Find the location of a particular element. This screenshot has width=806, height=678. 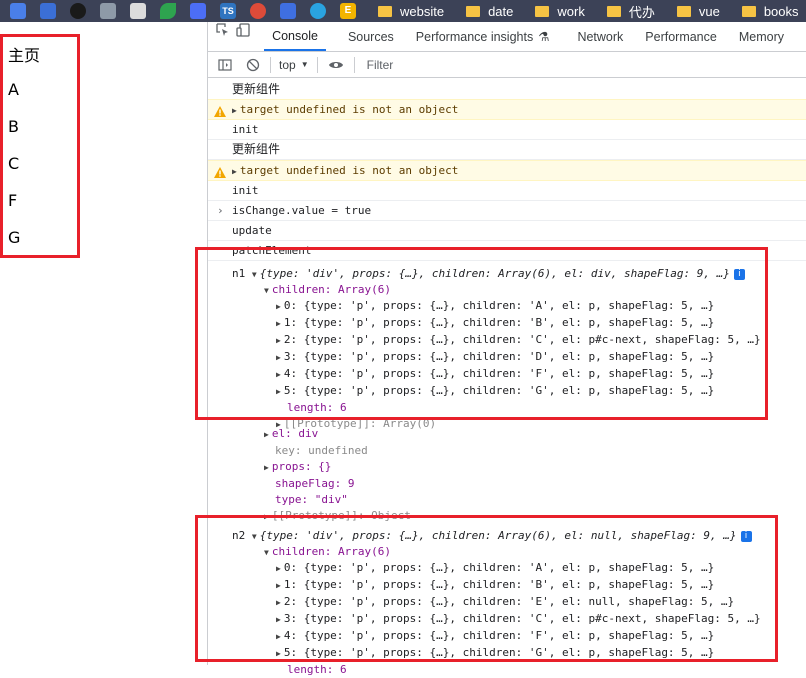

github-icon is located at coordinates (78, 11).